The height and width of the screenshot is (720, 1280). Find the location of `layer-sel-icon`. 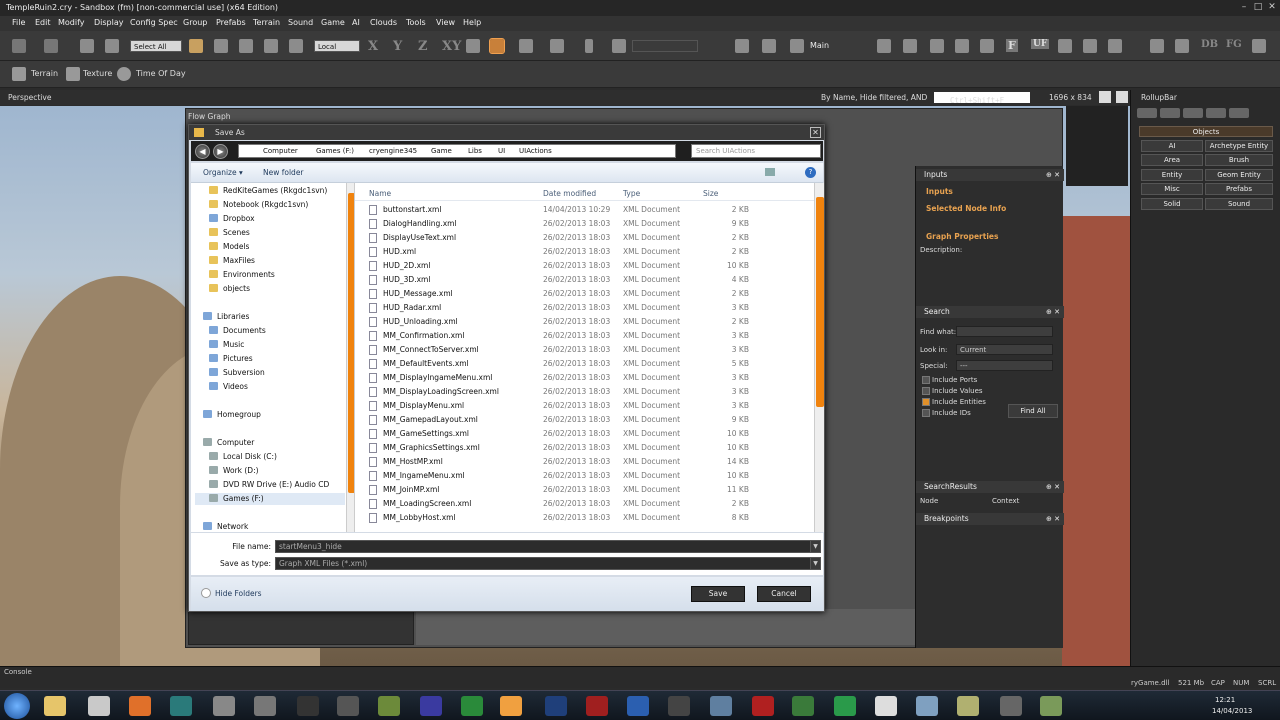

layer-sel-icon is located at coordinates (619, 46).